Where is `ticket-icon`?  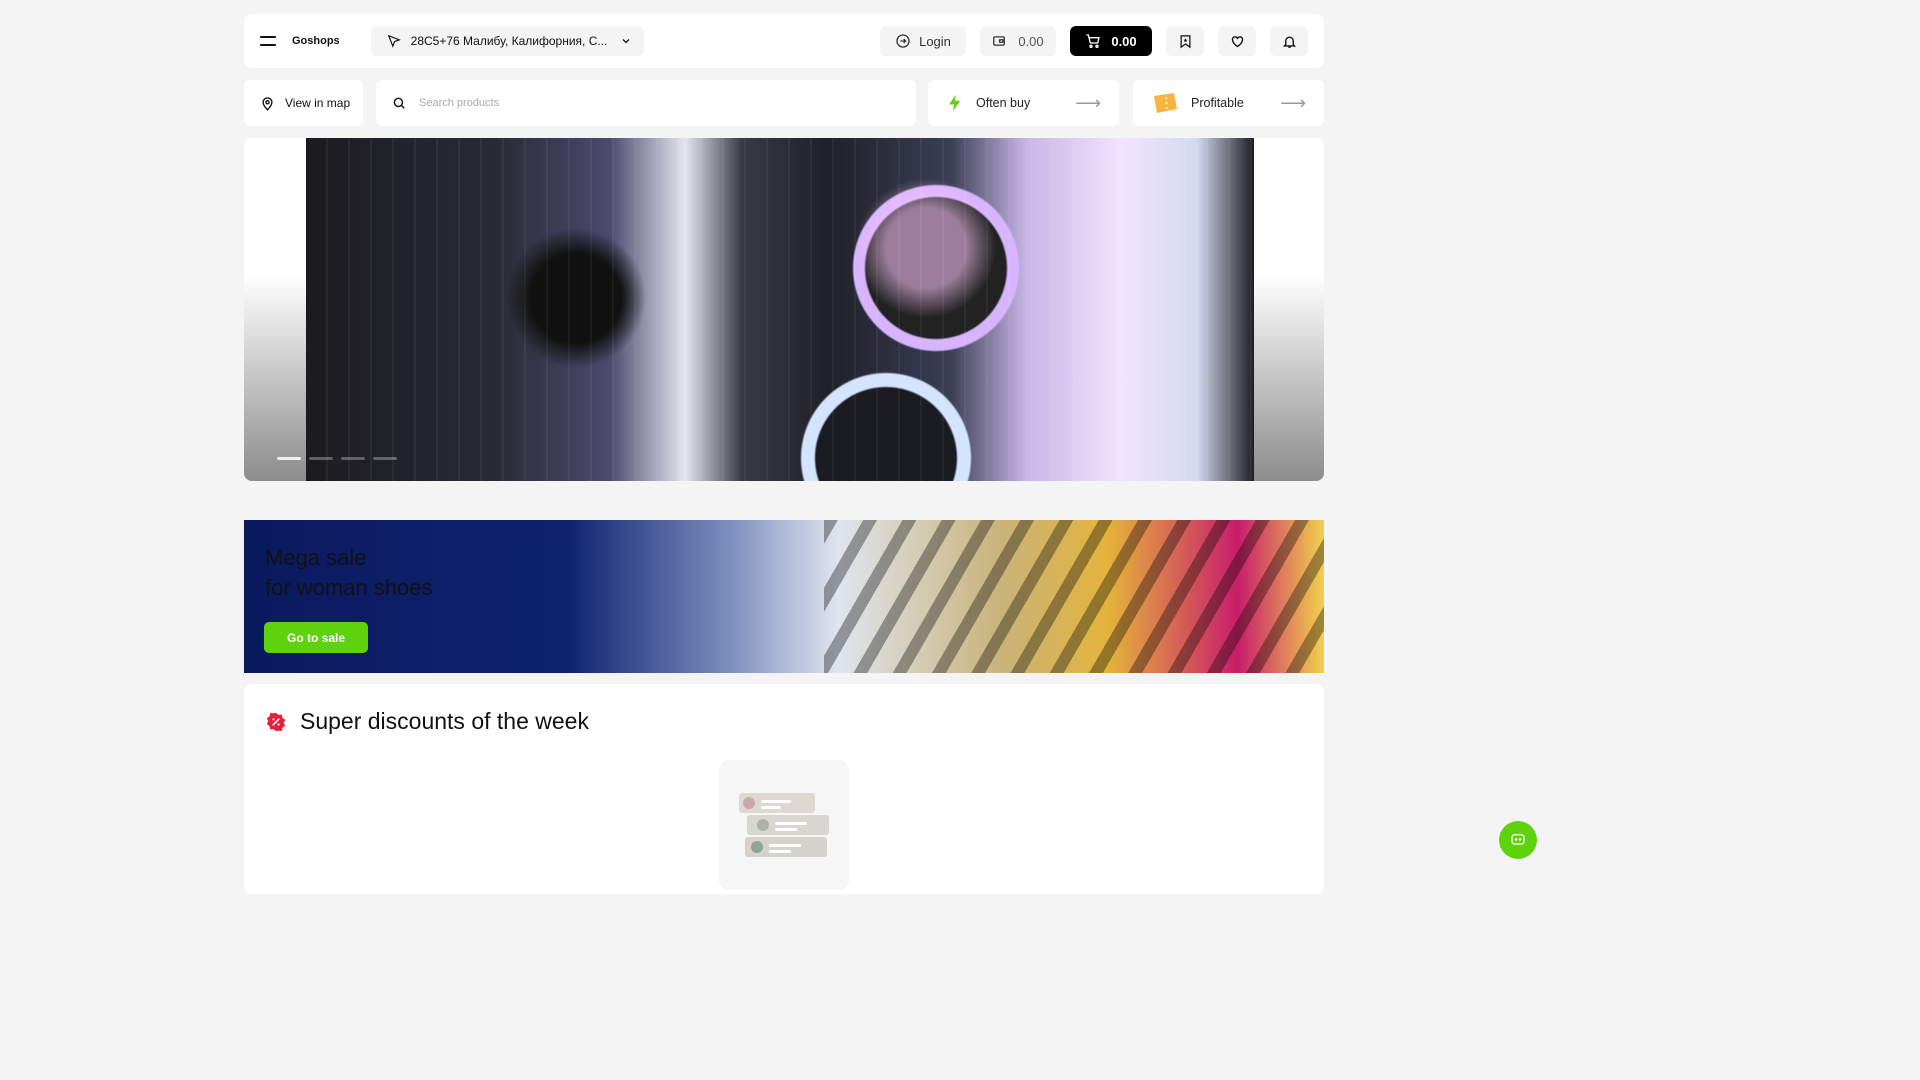 ticket-icon is located at coordinates (1165, 103).